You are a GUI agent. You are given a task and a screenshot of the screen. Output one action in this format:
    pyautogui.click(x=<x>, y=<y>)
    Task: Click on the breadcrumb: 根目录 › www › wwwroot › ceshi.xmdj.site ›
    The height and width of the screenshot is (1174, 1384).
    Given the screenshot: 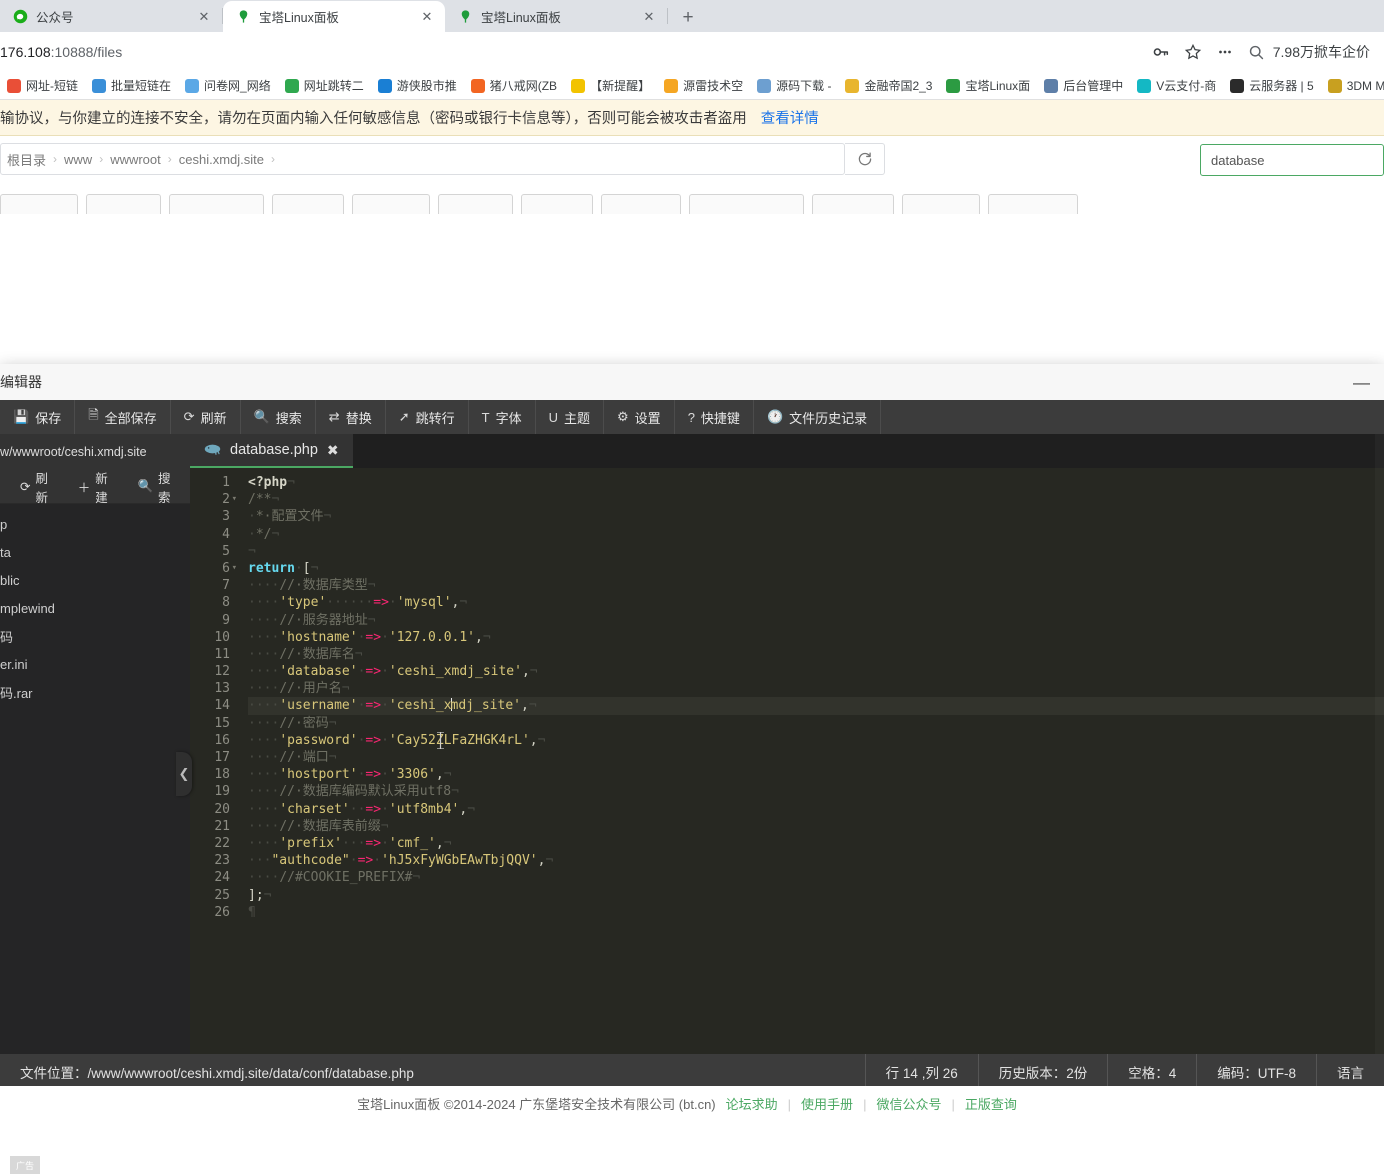 What is the action you would take?
    pyautogui.click(x=422, y=159)
    